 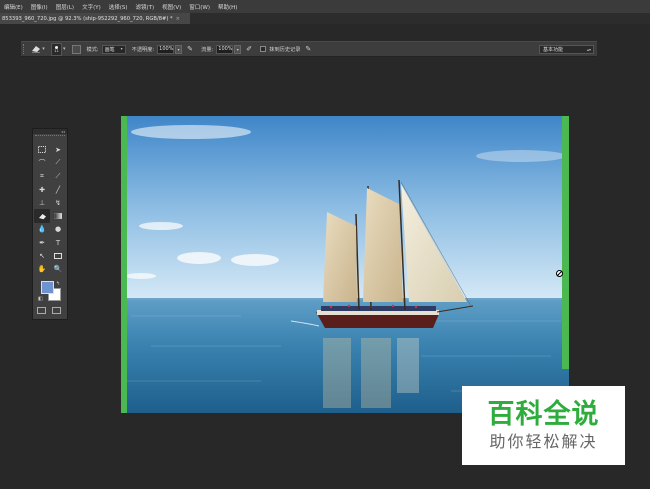 I want to click on selection-edge-right, so click(x=565, y=242).